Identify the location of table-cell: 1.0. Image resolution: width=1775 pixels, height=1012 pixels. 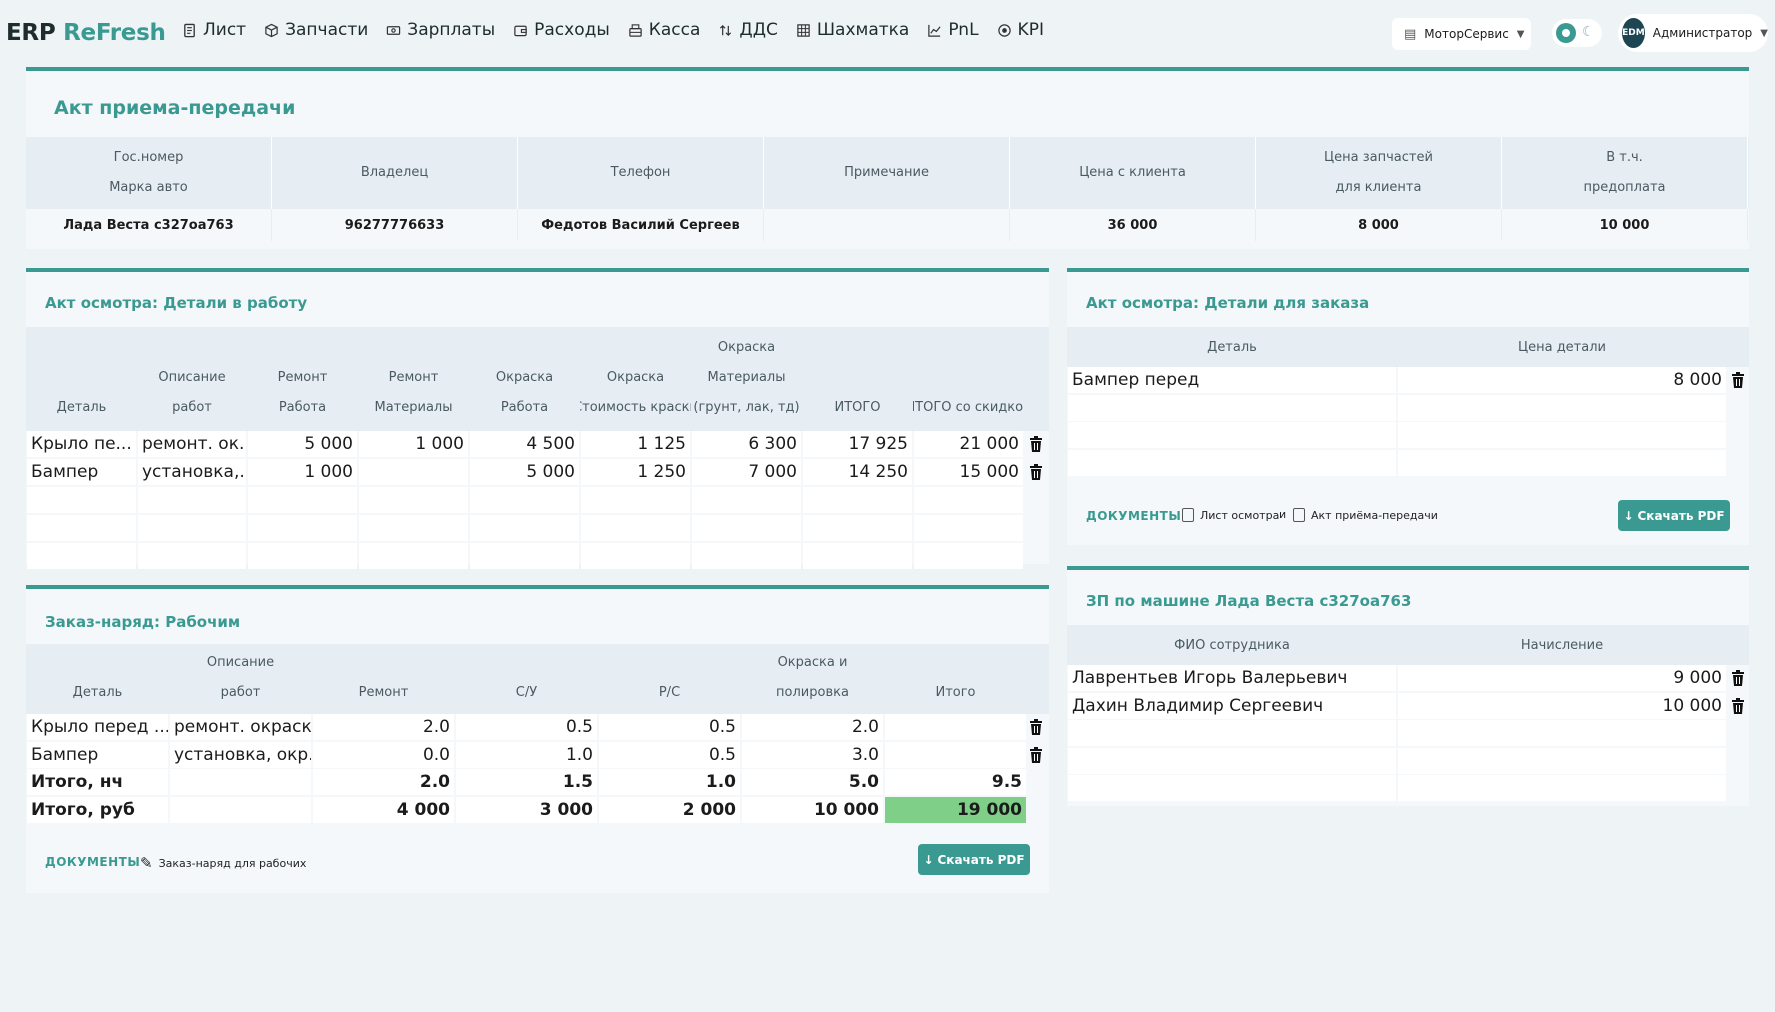
(526, 754).